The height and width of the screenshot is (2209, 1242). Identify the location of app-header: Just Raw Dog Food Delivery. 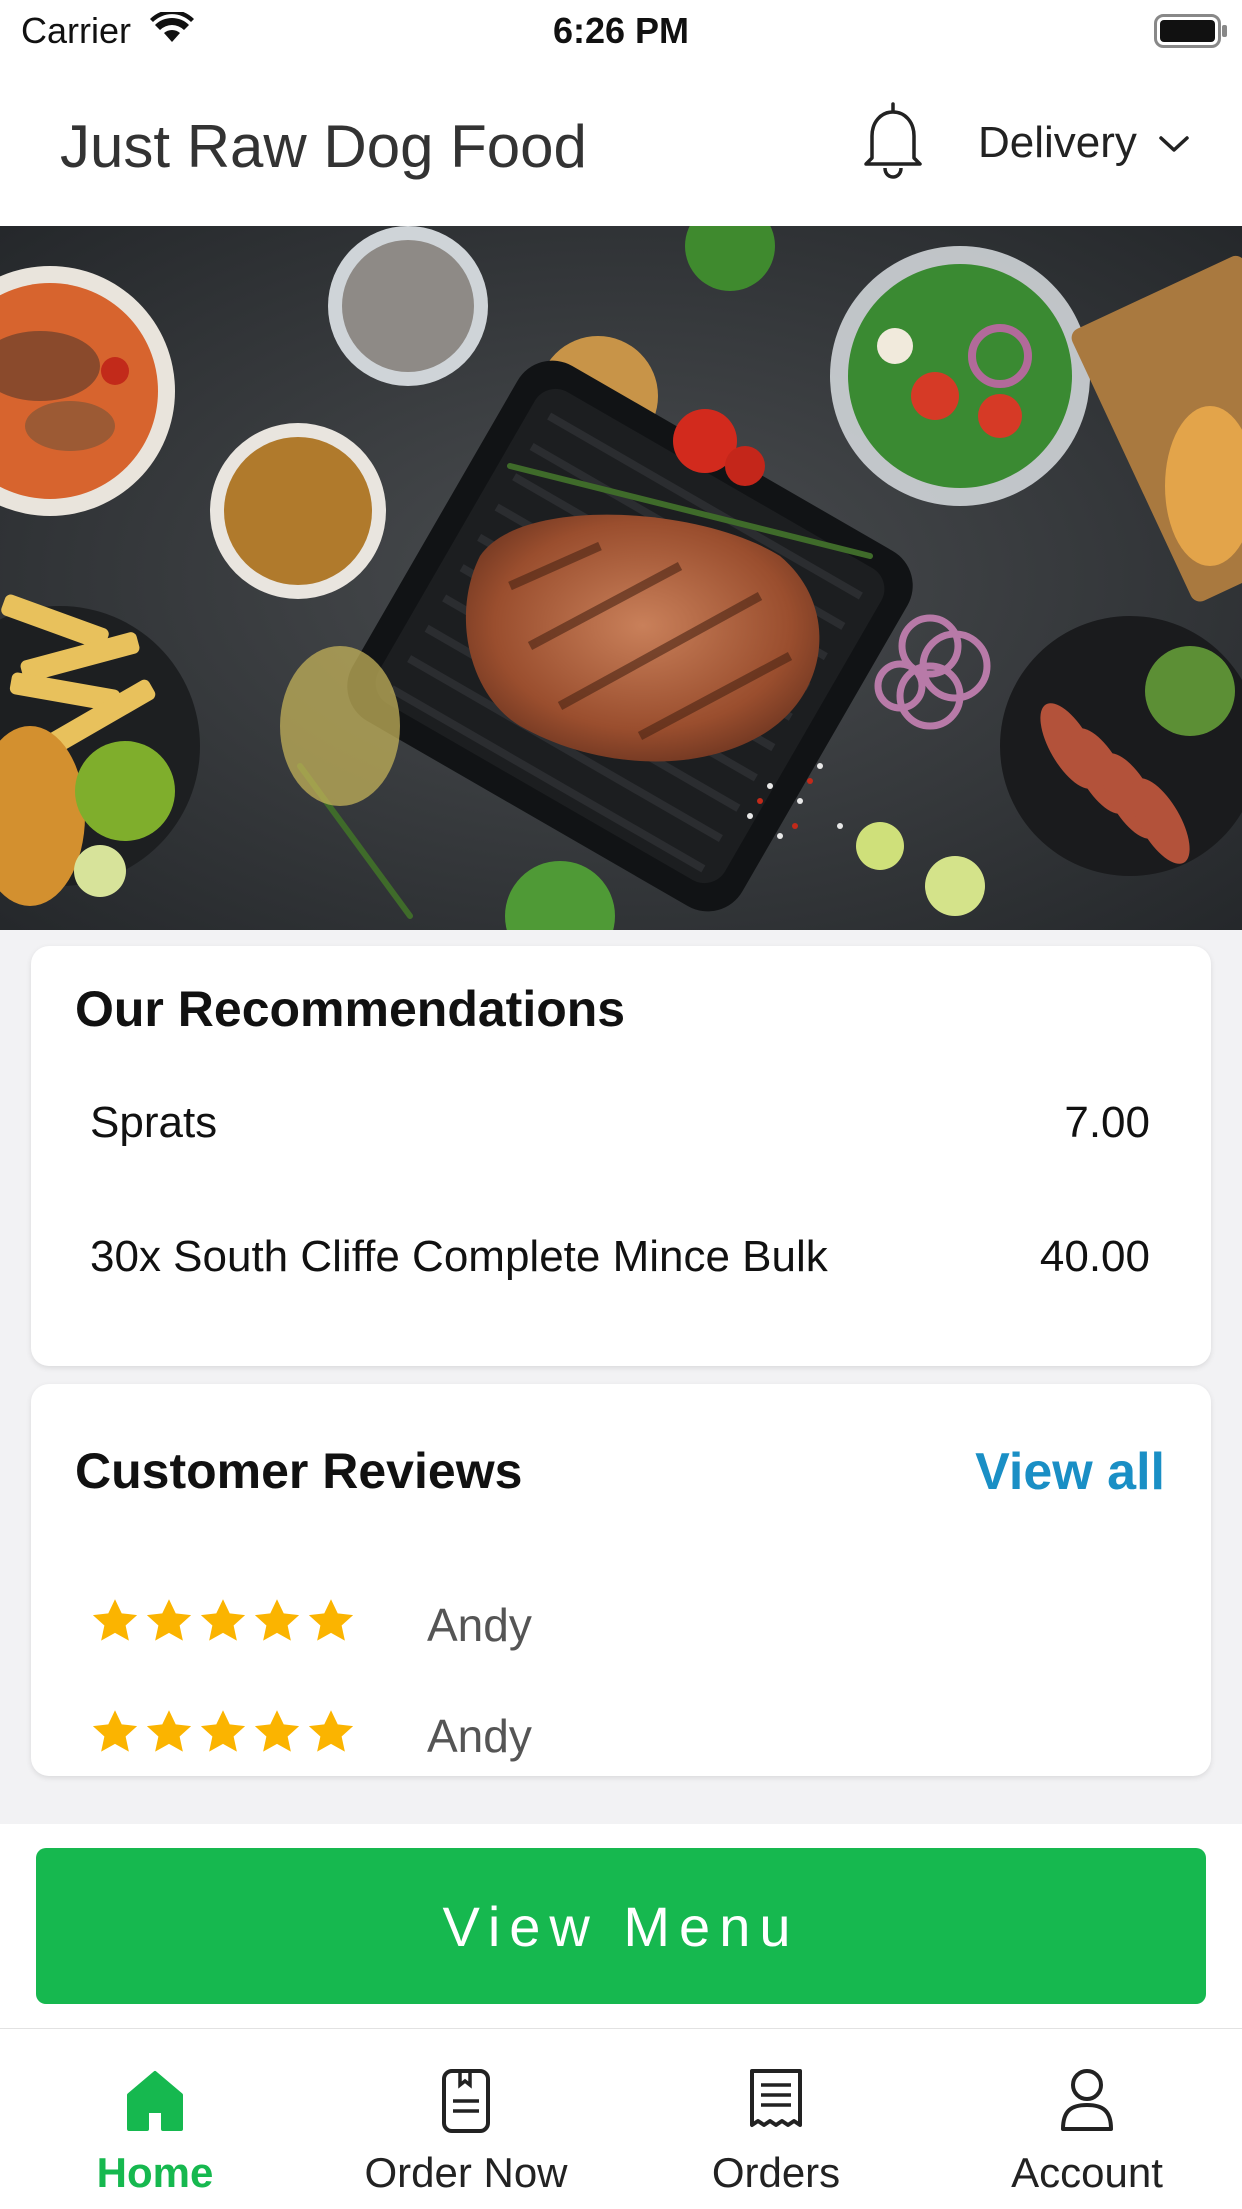
(621, 143).